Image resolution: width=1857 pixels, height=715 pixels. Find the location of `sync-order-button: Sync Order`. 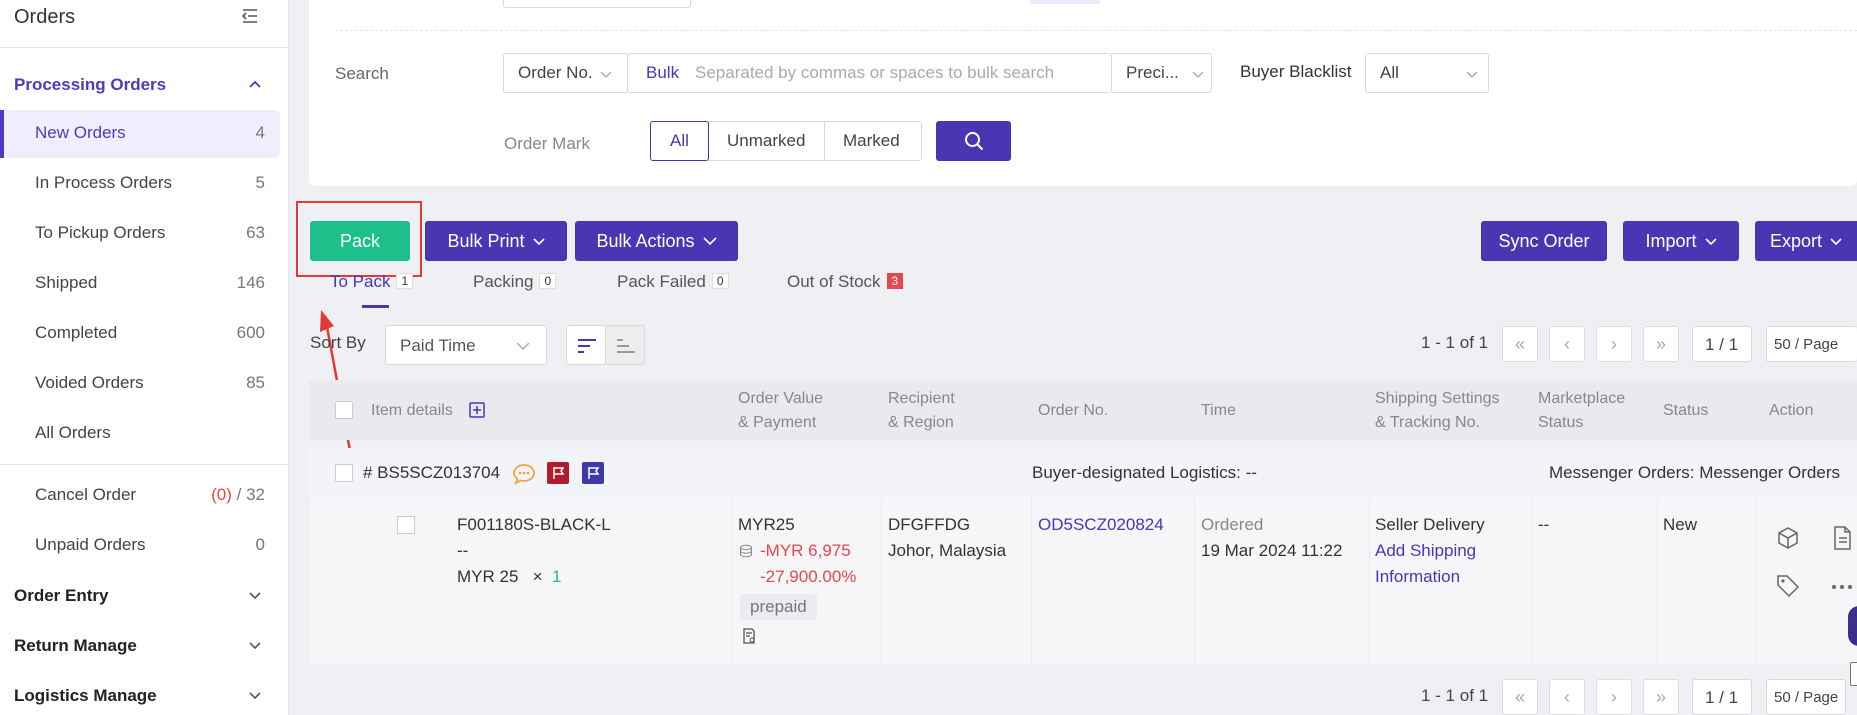

sync-order-button: Sync Order is located at coordinates (1544, 241).